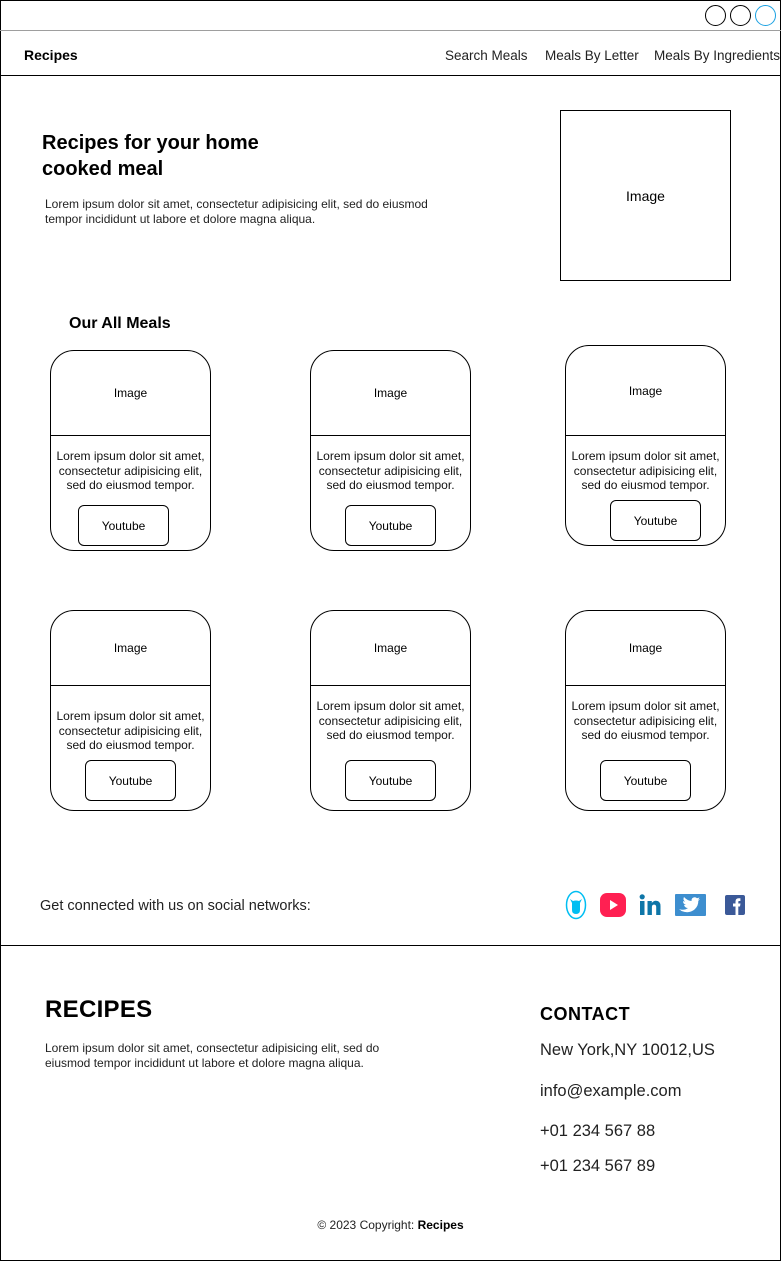  What do you see at coordinates (585, 1014) in the screenshot?
I see `contact-heading: CONTACT` at bounding box center [585, 1014].